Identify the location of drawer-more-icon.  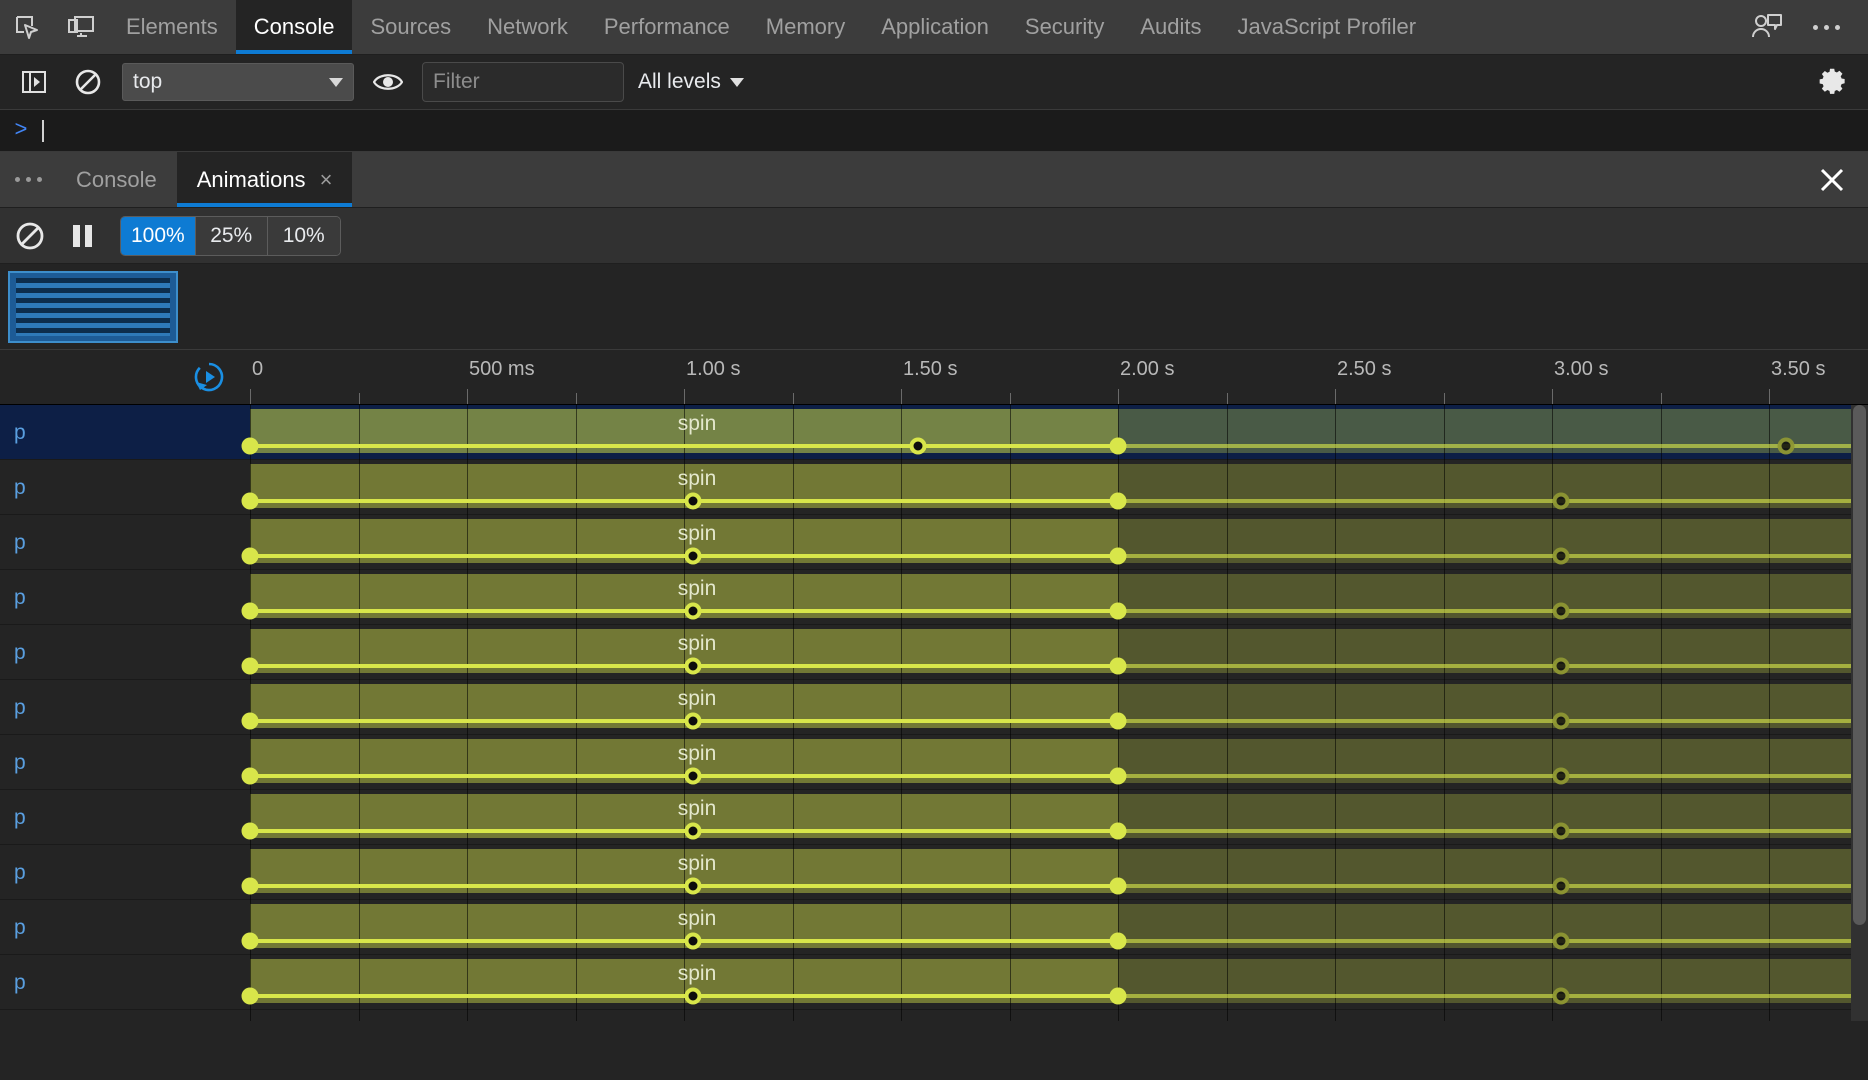
(28, 179).